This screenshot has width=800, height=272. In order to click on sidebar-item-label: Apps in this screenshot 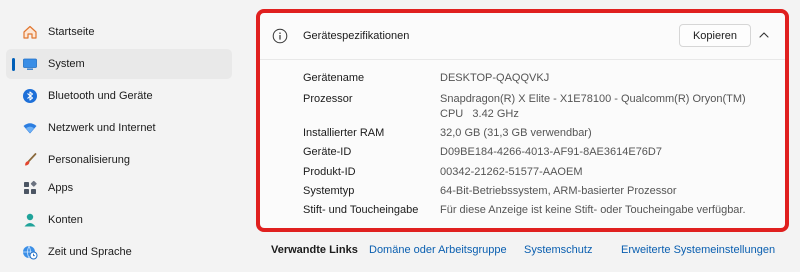, I will do `click(61, 188)`.